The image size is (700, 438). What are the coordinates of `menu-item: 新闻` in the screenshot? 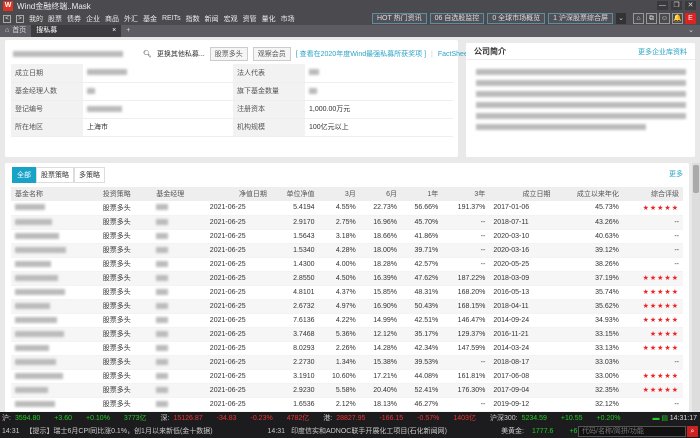 It's located at (212, 19).